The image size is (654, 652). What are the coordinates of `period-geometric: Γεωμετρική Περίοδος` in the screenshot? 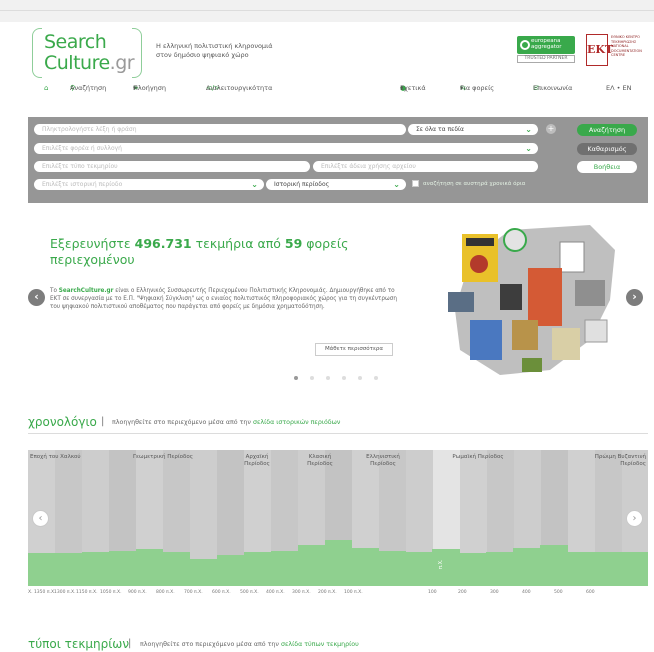 It's located at (163, 457).